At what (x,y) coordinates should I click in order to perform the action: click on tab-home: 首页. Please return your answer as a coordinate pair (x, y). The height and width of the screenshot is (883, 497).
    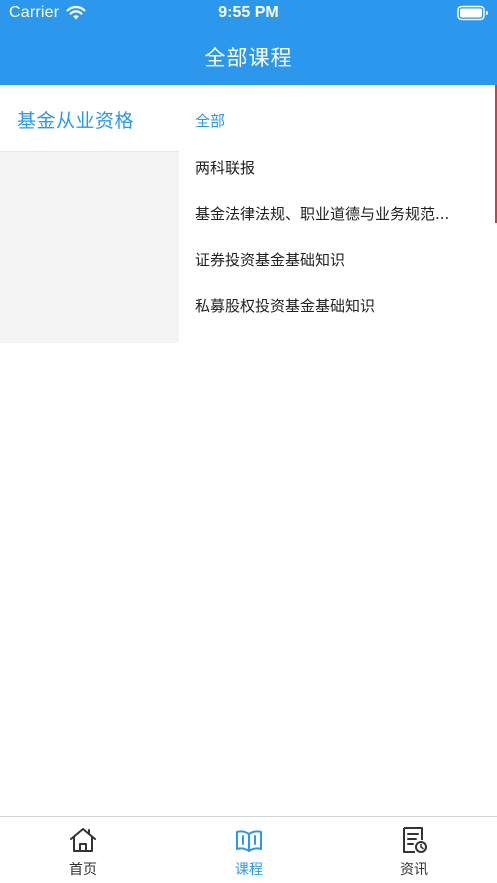
    Looking at the image, I should click on (83, 850).